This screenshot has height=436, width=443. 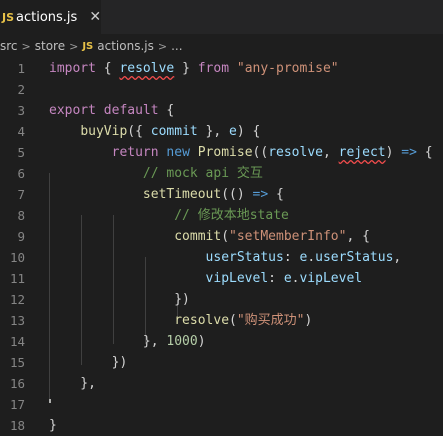 I want to click on code-line: 8 // 修改本地state, so click(x=221, y=215).